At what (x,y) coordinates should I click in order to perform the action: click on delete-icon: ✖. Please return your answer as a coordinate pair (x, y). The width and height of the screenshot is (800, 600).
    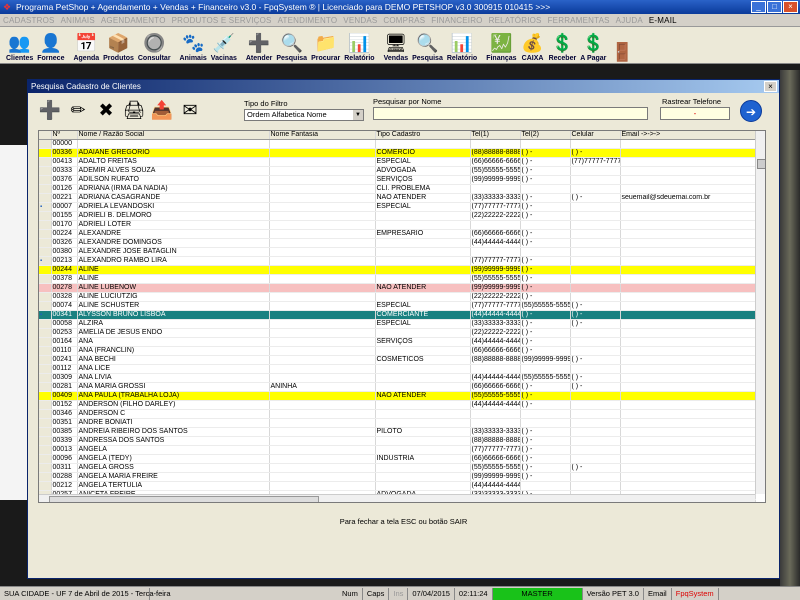
    Looking at the image, I should click on (106, 110).